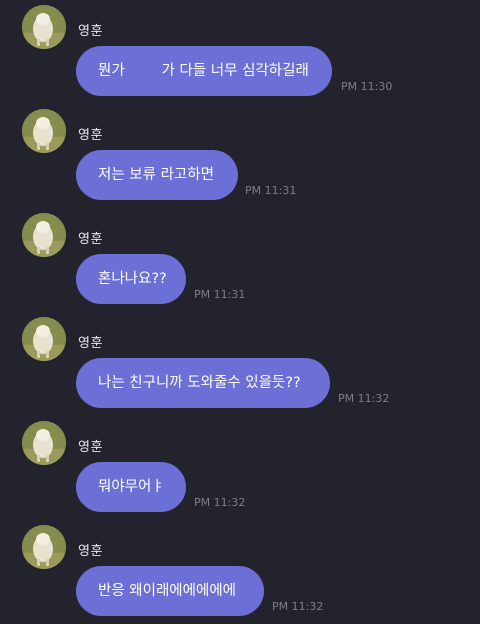  What do you see at coordinates (203, 383) in the screenshot?
I see `message-bubble: 나는 친구니까 도와줄수 있을듯??` at bounding box center [203, 383].